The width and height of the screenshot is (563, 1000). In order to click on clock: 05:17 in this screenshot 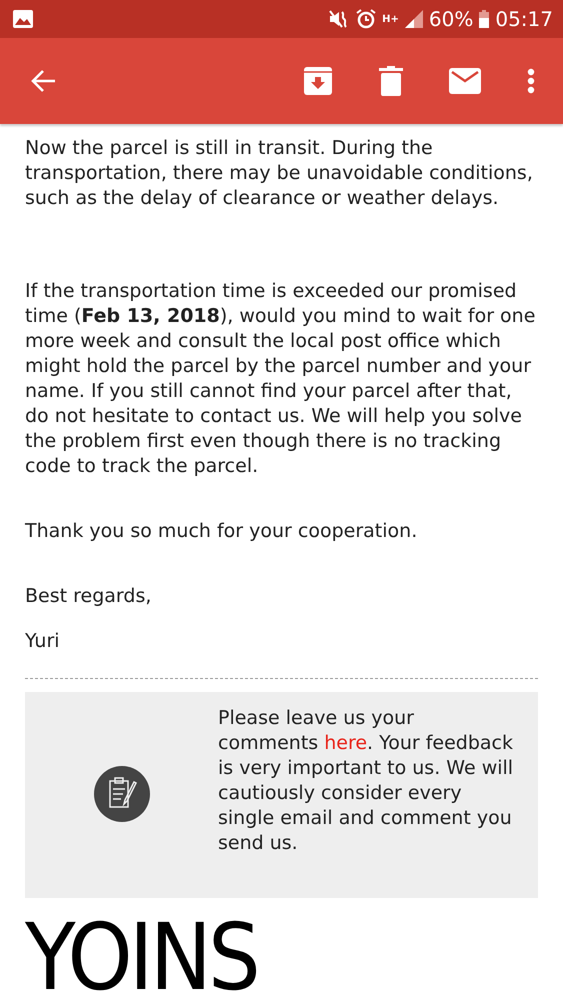, I will do `click(524, 19)`.